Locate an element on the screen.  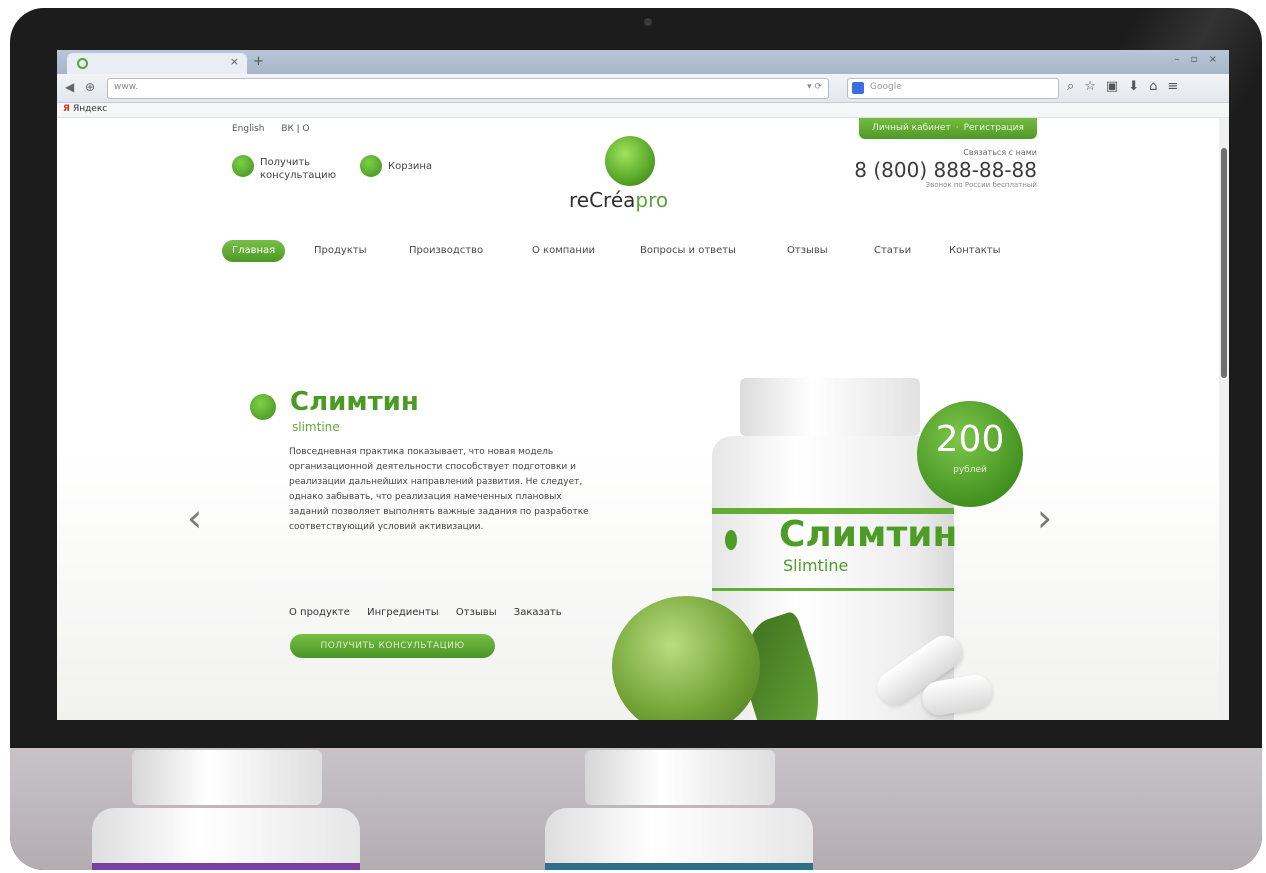
browser-tab-bar: × + – ▫ × is located at coordinates (643, 62).